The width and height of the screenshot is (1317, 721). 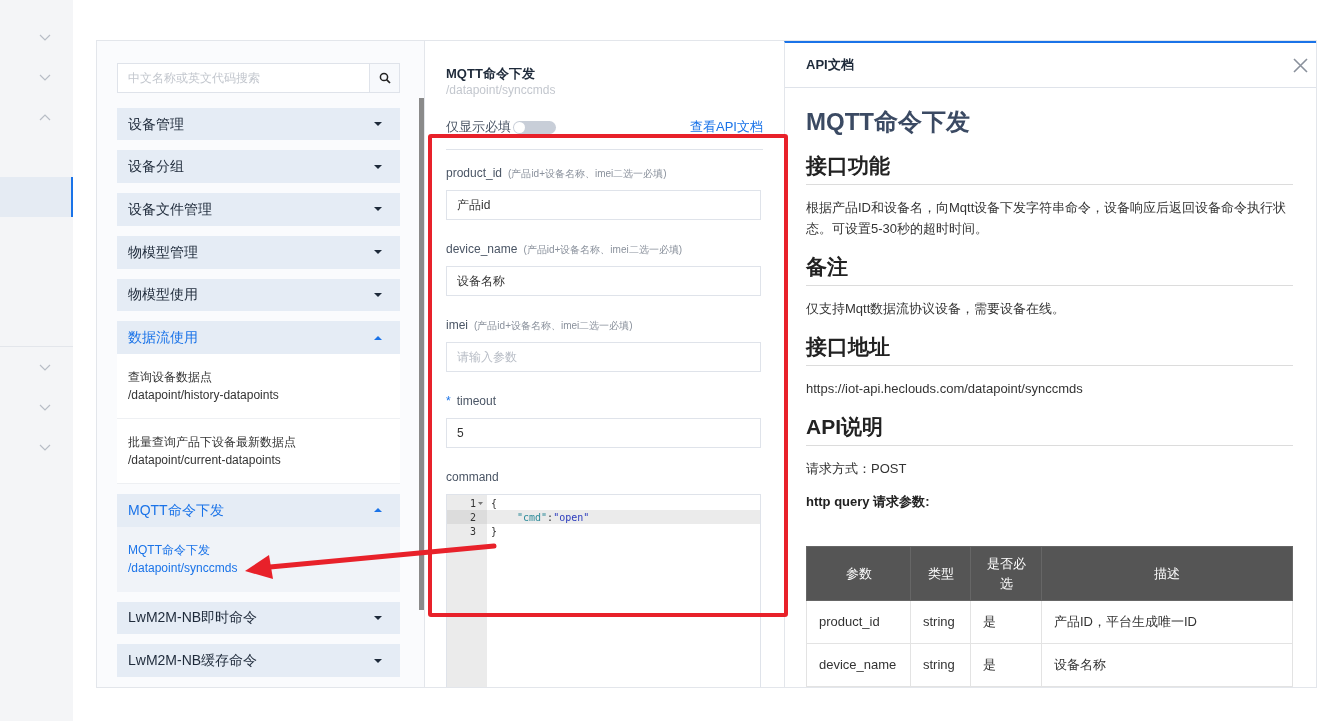 I want to click on search-button, so click(x=385, y=78).